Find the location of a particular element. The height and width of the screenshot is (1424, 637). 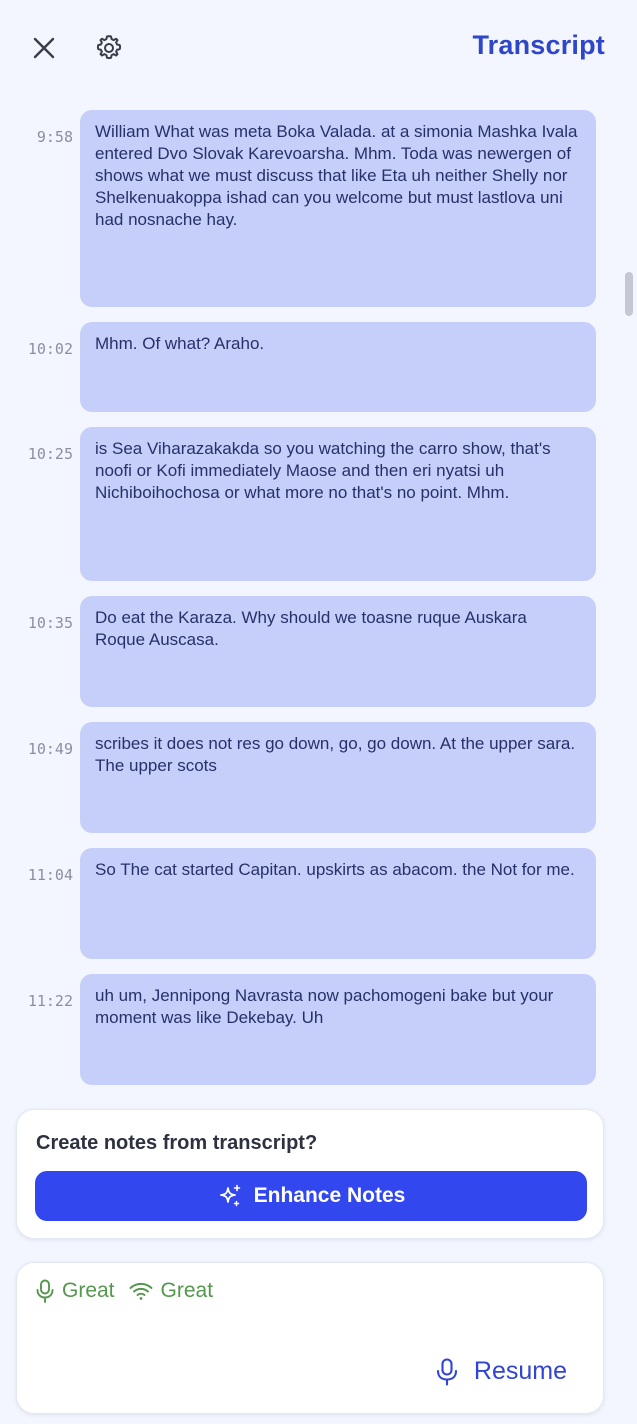

timestamp: 10:25 is located at coordinates (50, 454).